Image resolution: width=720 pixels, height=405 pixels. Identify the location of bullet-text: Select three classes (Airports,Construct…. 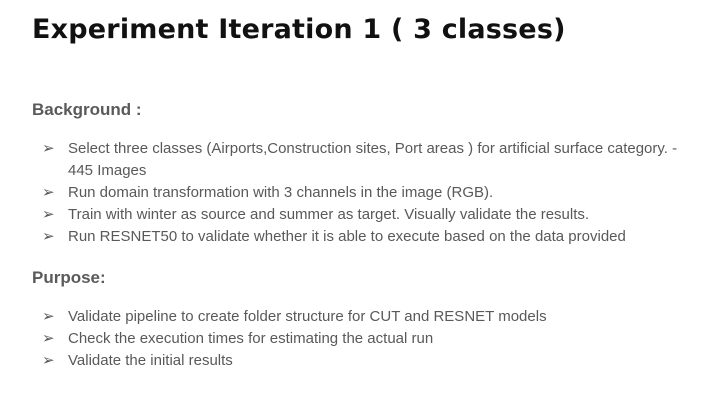
(373, 159).